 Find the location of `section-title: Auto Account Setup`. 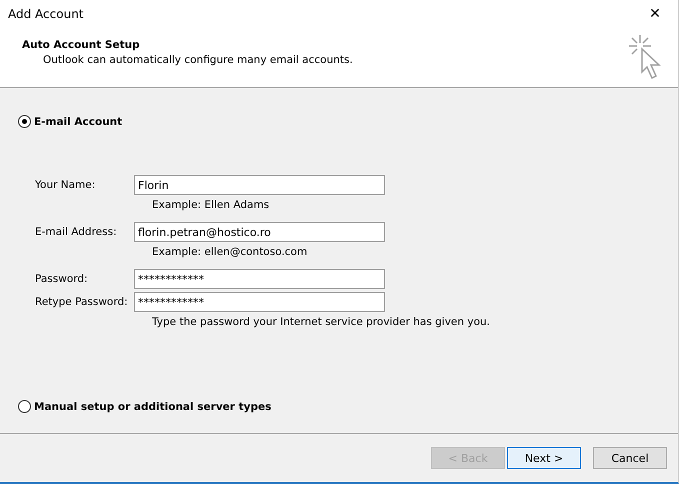

section-title: Auto Account Setup is located at coordinates (81, 45).